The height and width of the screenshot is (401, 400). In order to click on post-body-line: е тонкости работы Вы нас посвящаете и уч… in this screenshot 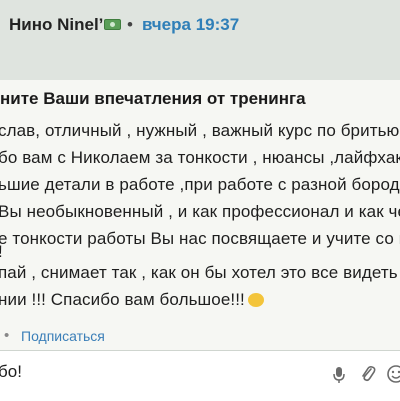, I will do `click(200, 238)`.